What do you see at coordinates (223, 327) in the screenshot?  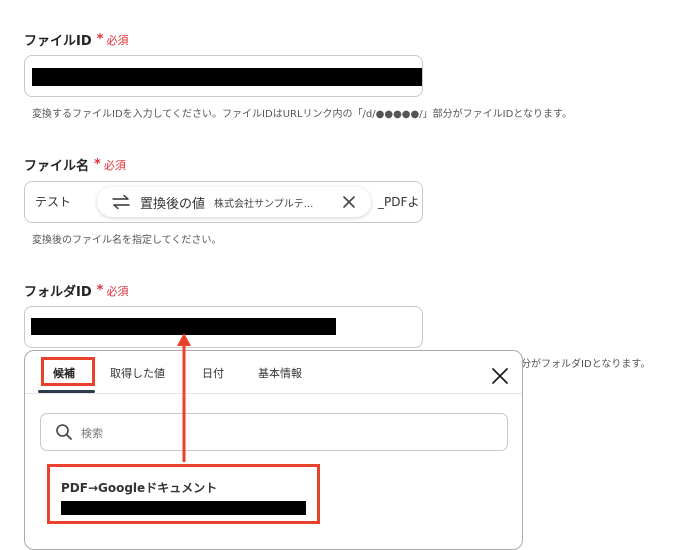 I see `folder-id-input` at bounding box center [223, 327].